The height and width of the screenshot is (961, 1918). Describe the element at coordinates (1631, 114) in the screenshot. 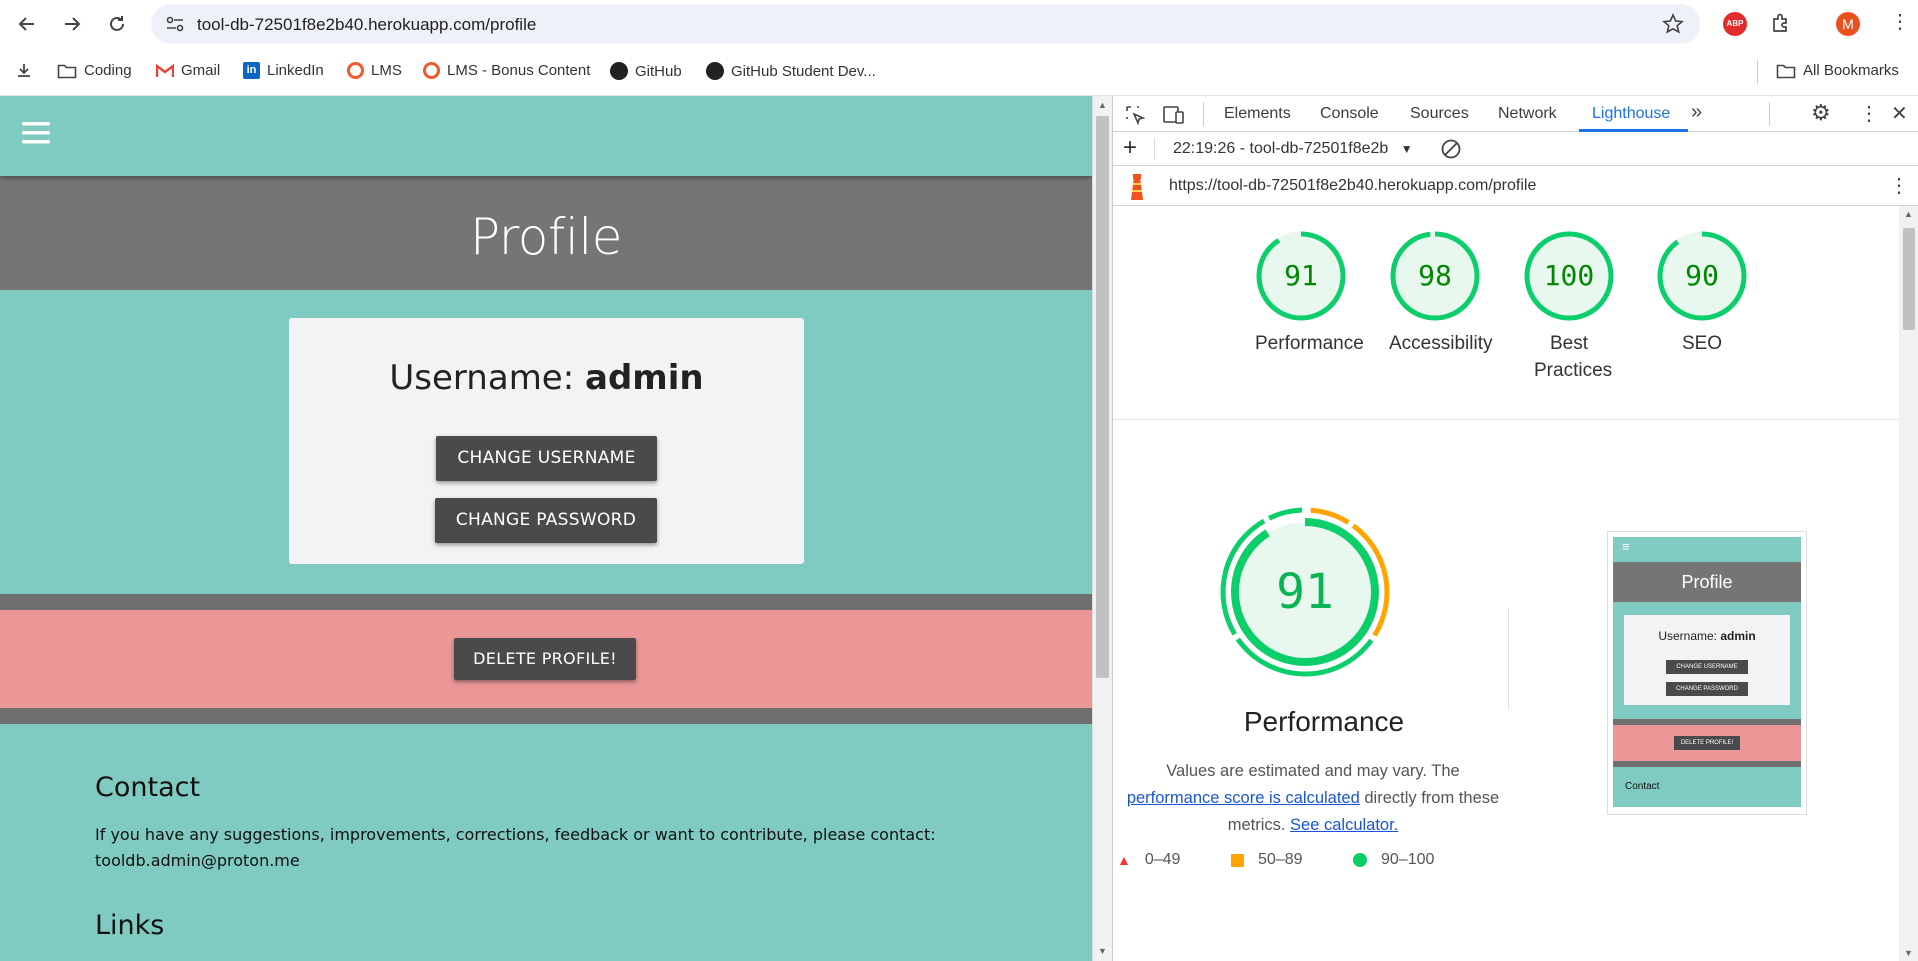

I see `tab-lighthouse: Lighthouse` at that location.